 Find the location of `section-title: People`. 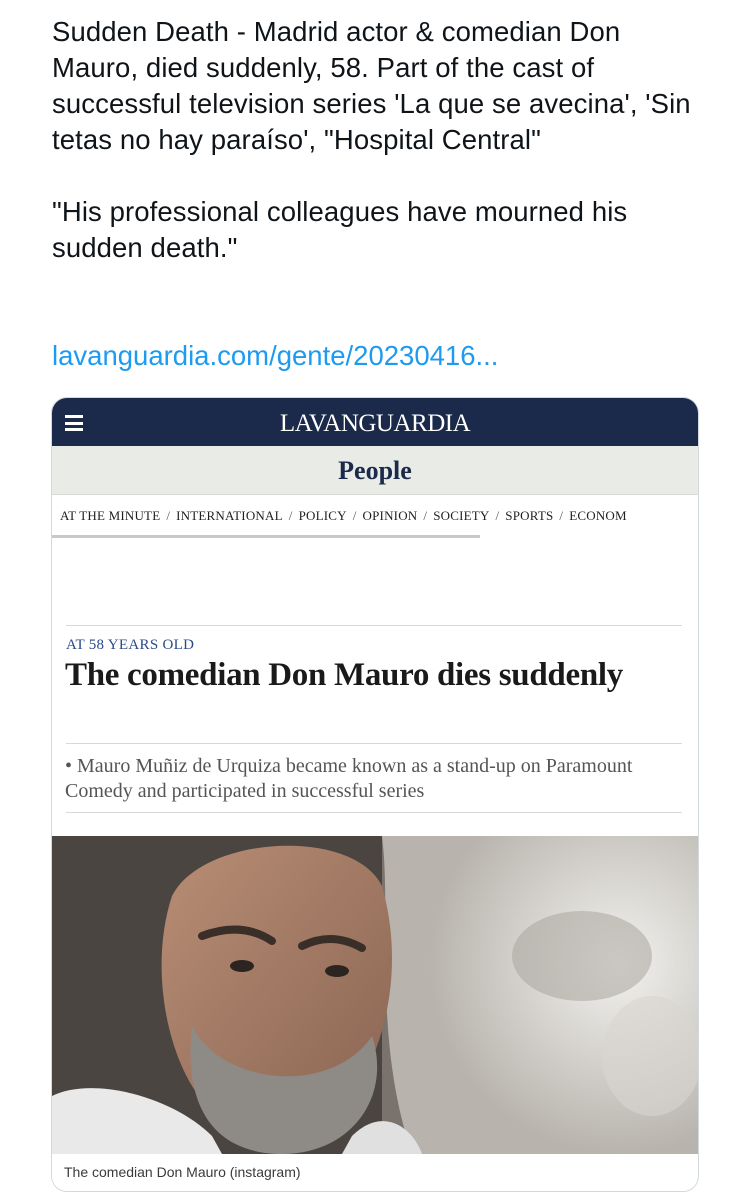

section-title: People is located at coordinates (375, 470).